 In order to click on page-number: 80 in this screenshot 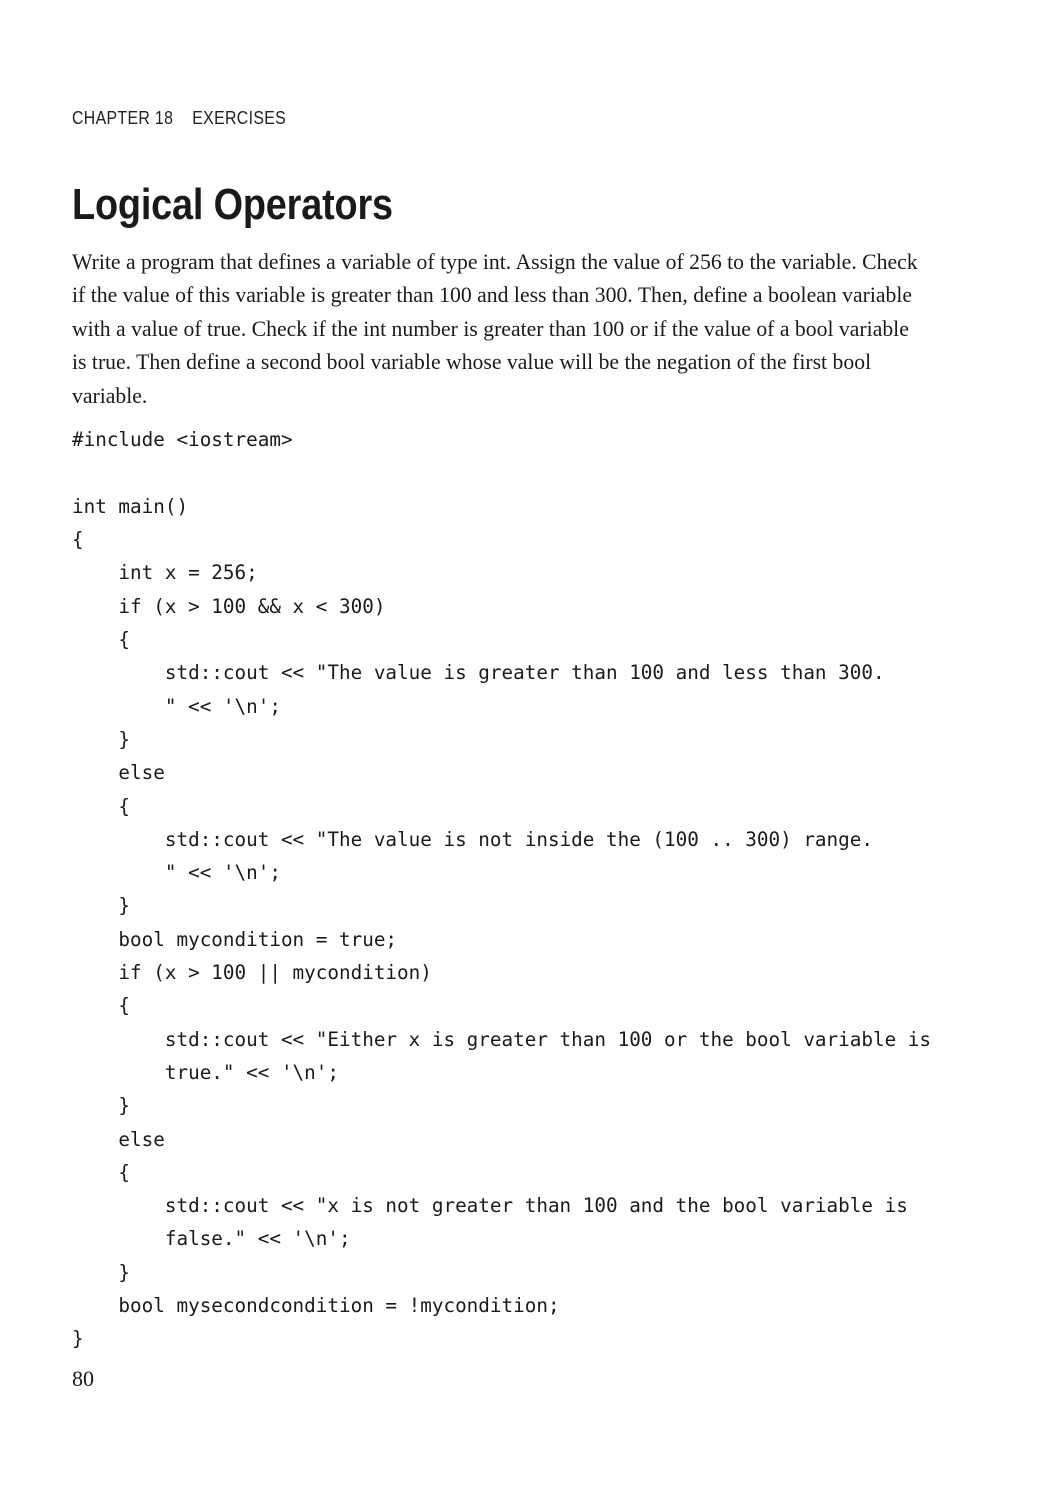, I will do `click(83, 1378)`.